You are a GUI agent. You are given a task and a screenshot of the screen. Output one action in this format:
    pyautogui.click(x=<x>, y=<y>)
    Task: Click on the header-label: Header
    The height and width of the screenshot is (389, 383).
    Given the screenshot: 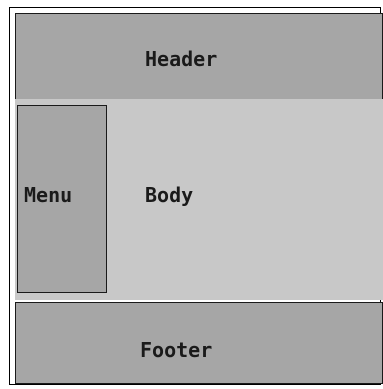 What is the action you would take?
    pyautogui.click(x=181, y=59)
    